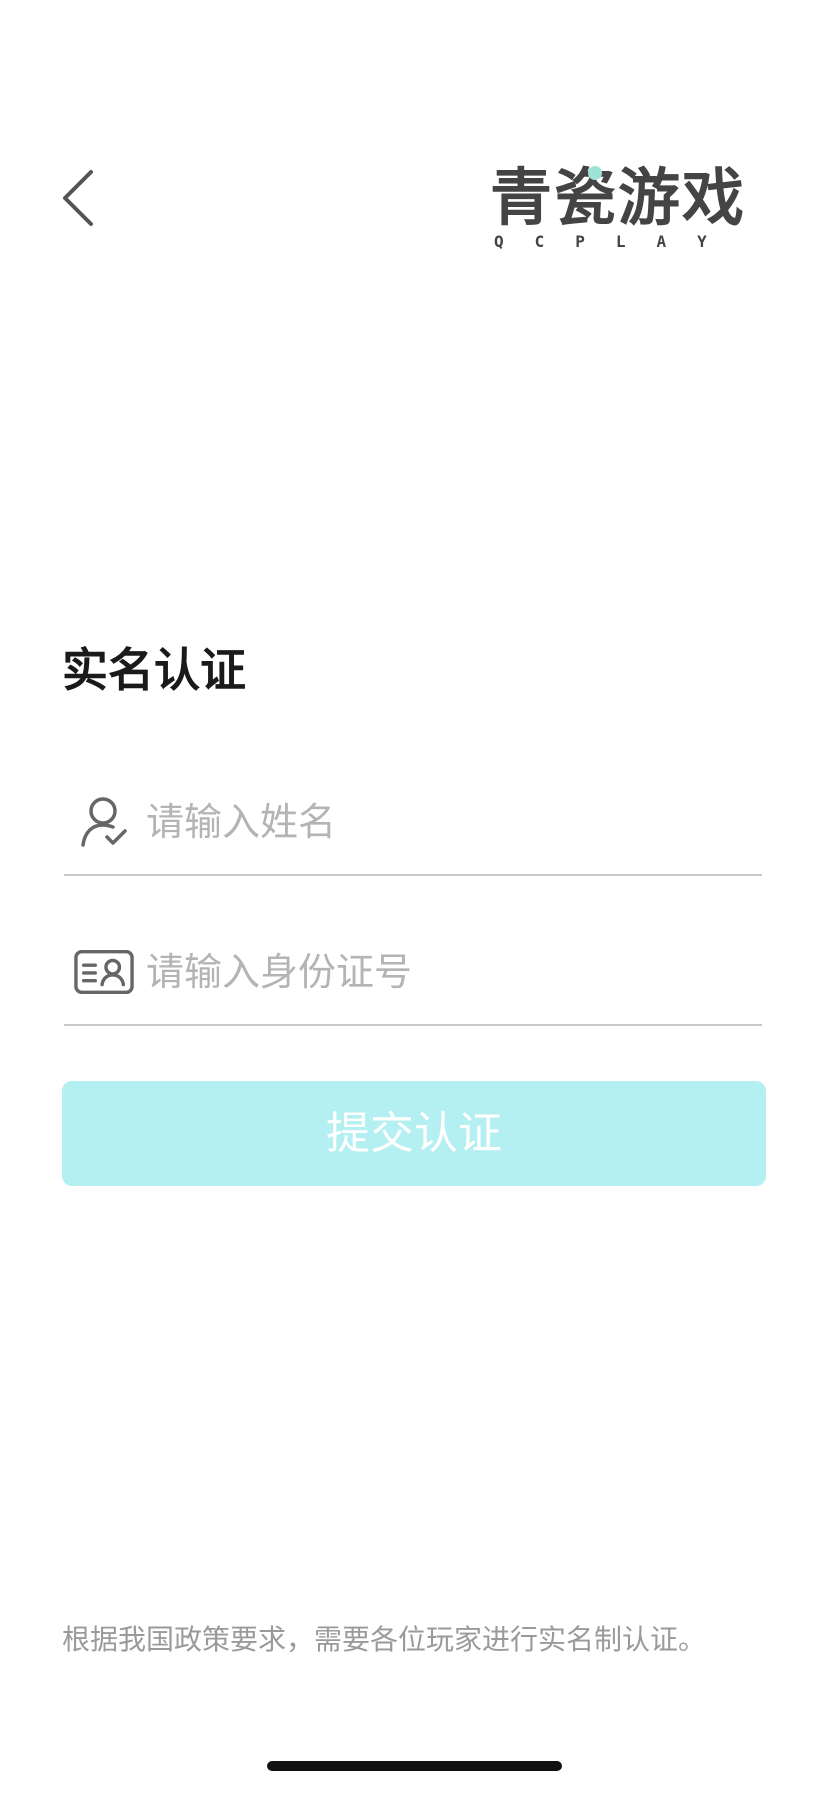  What do you see at coordinates (154, 670) in the screenshot?
I see `page-title: 实名认证` at bounding box center [154, 670].